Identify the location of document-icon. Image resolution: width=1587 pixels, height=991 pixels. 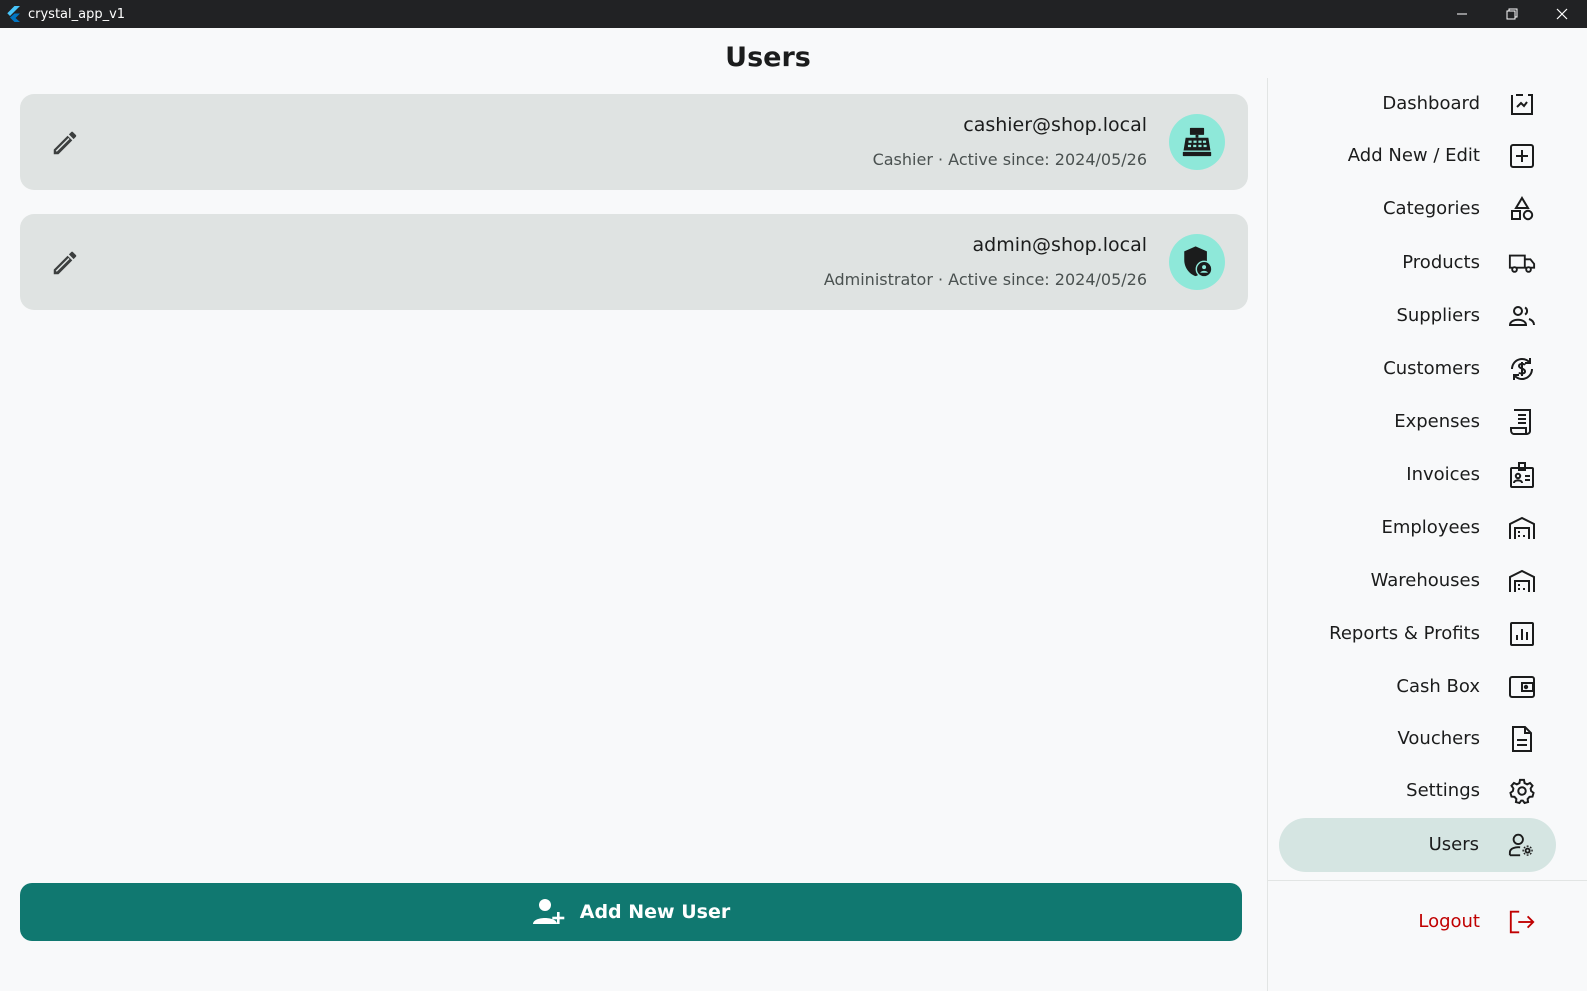
(1522, 739).